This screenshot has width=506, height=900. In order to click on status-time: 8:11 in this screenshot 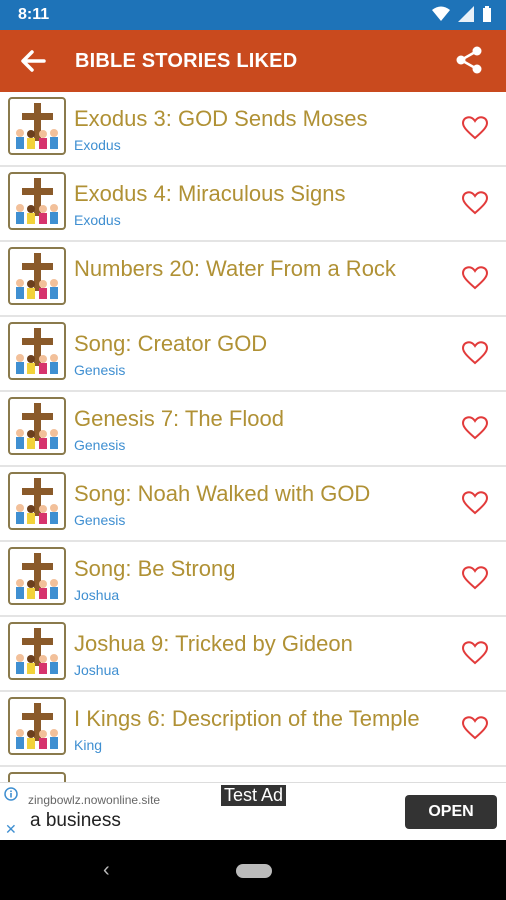, I will do `click(34, 14)`.